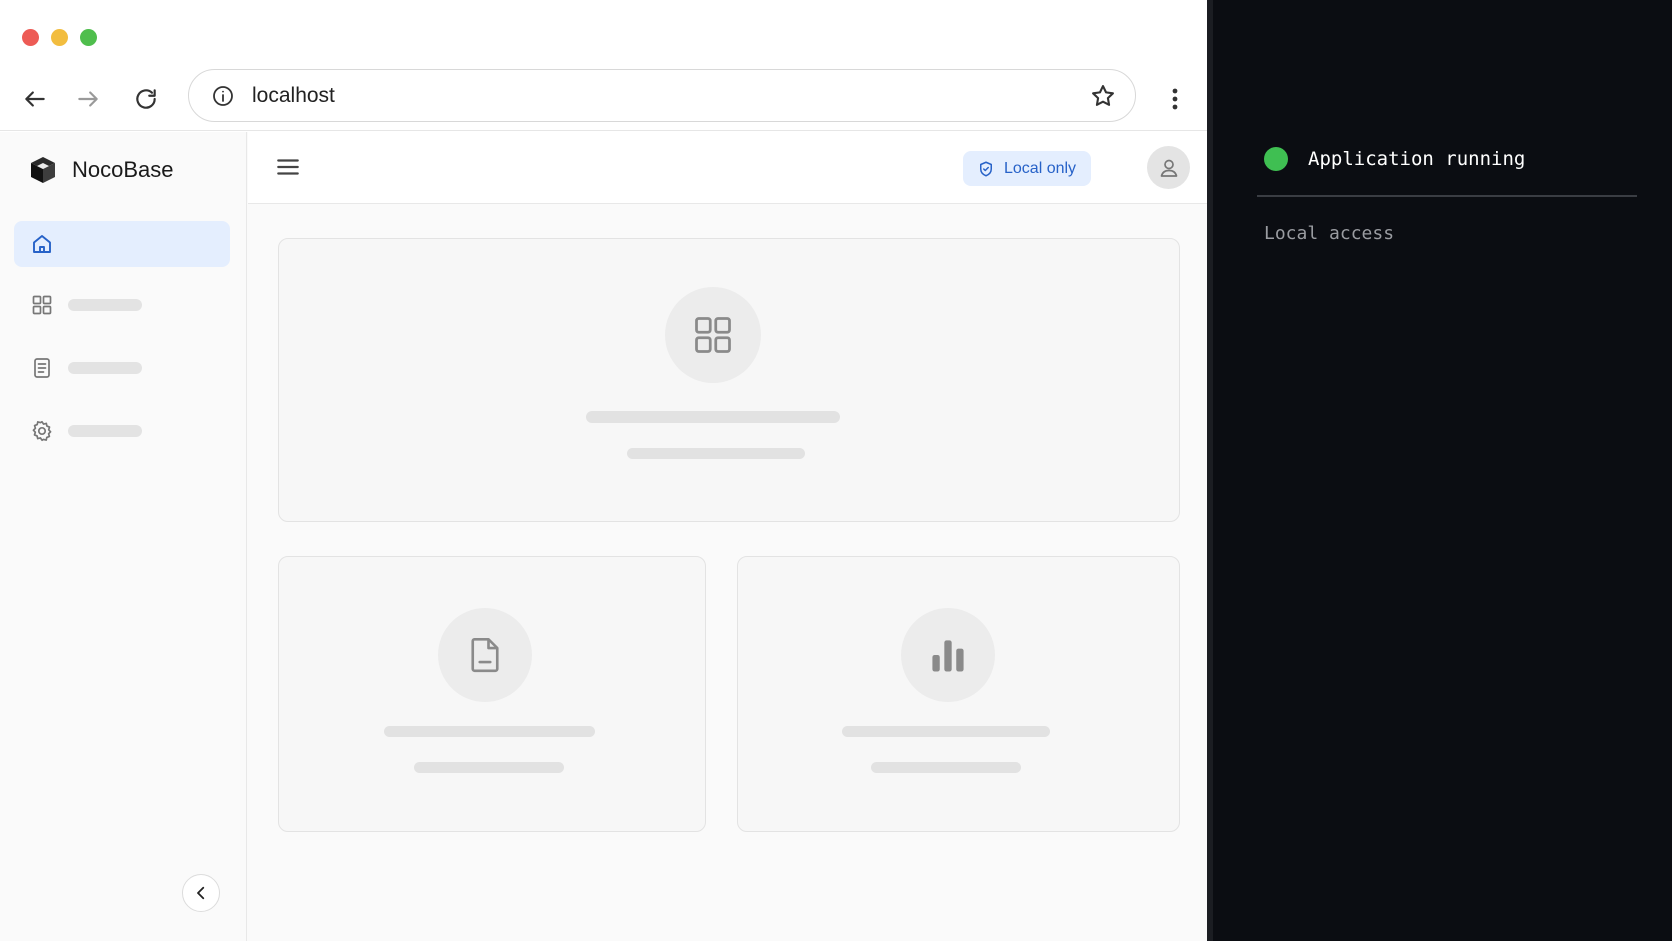  What do you see at coordinates (727, 168) in the screenshot?
I see `app-header: Local only` at bounding box center [727, 168].